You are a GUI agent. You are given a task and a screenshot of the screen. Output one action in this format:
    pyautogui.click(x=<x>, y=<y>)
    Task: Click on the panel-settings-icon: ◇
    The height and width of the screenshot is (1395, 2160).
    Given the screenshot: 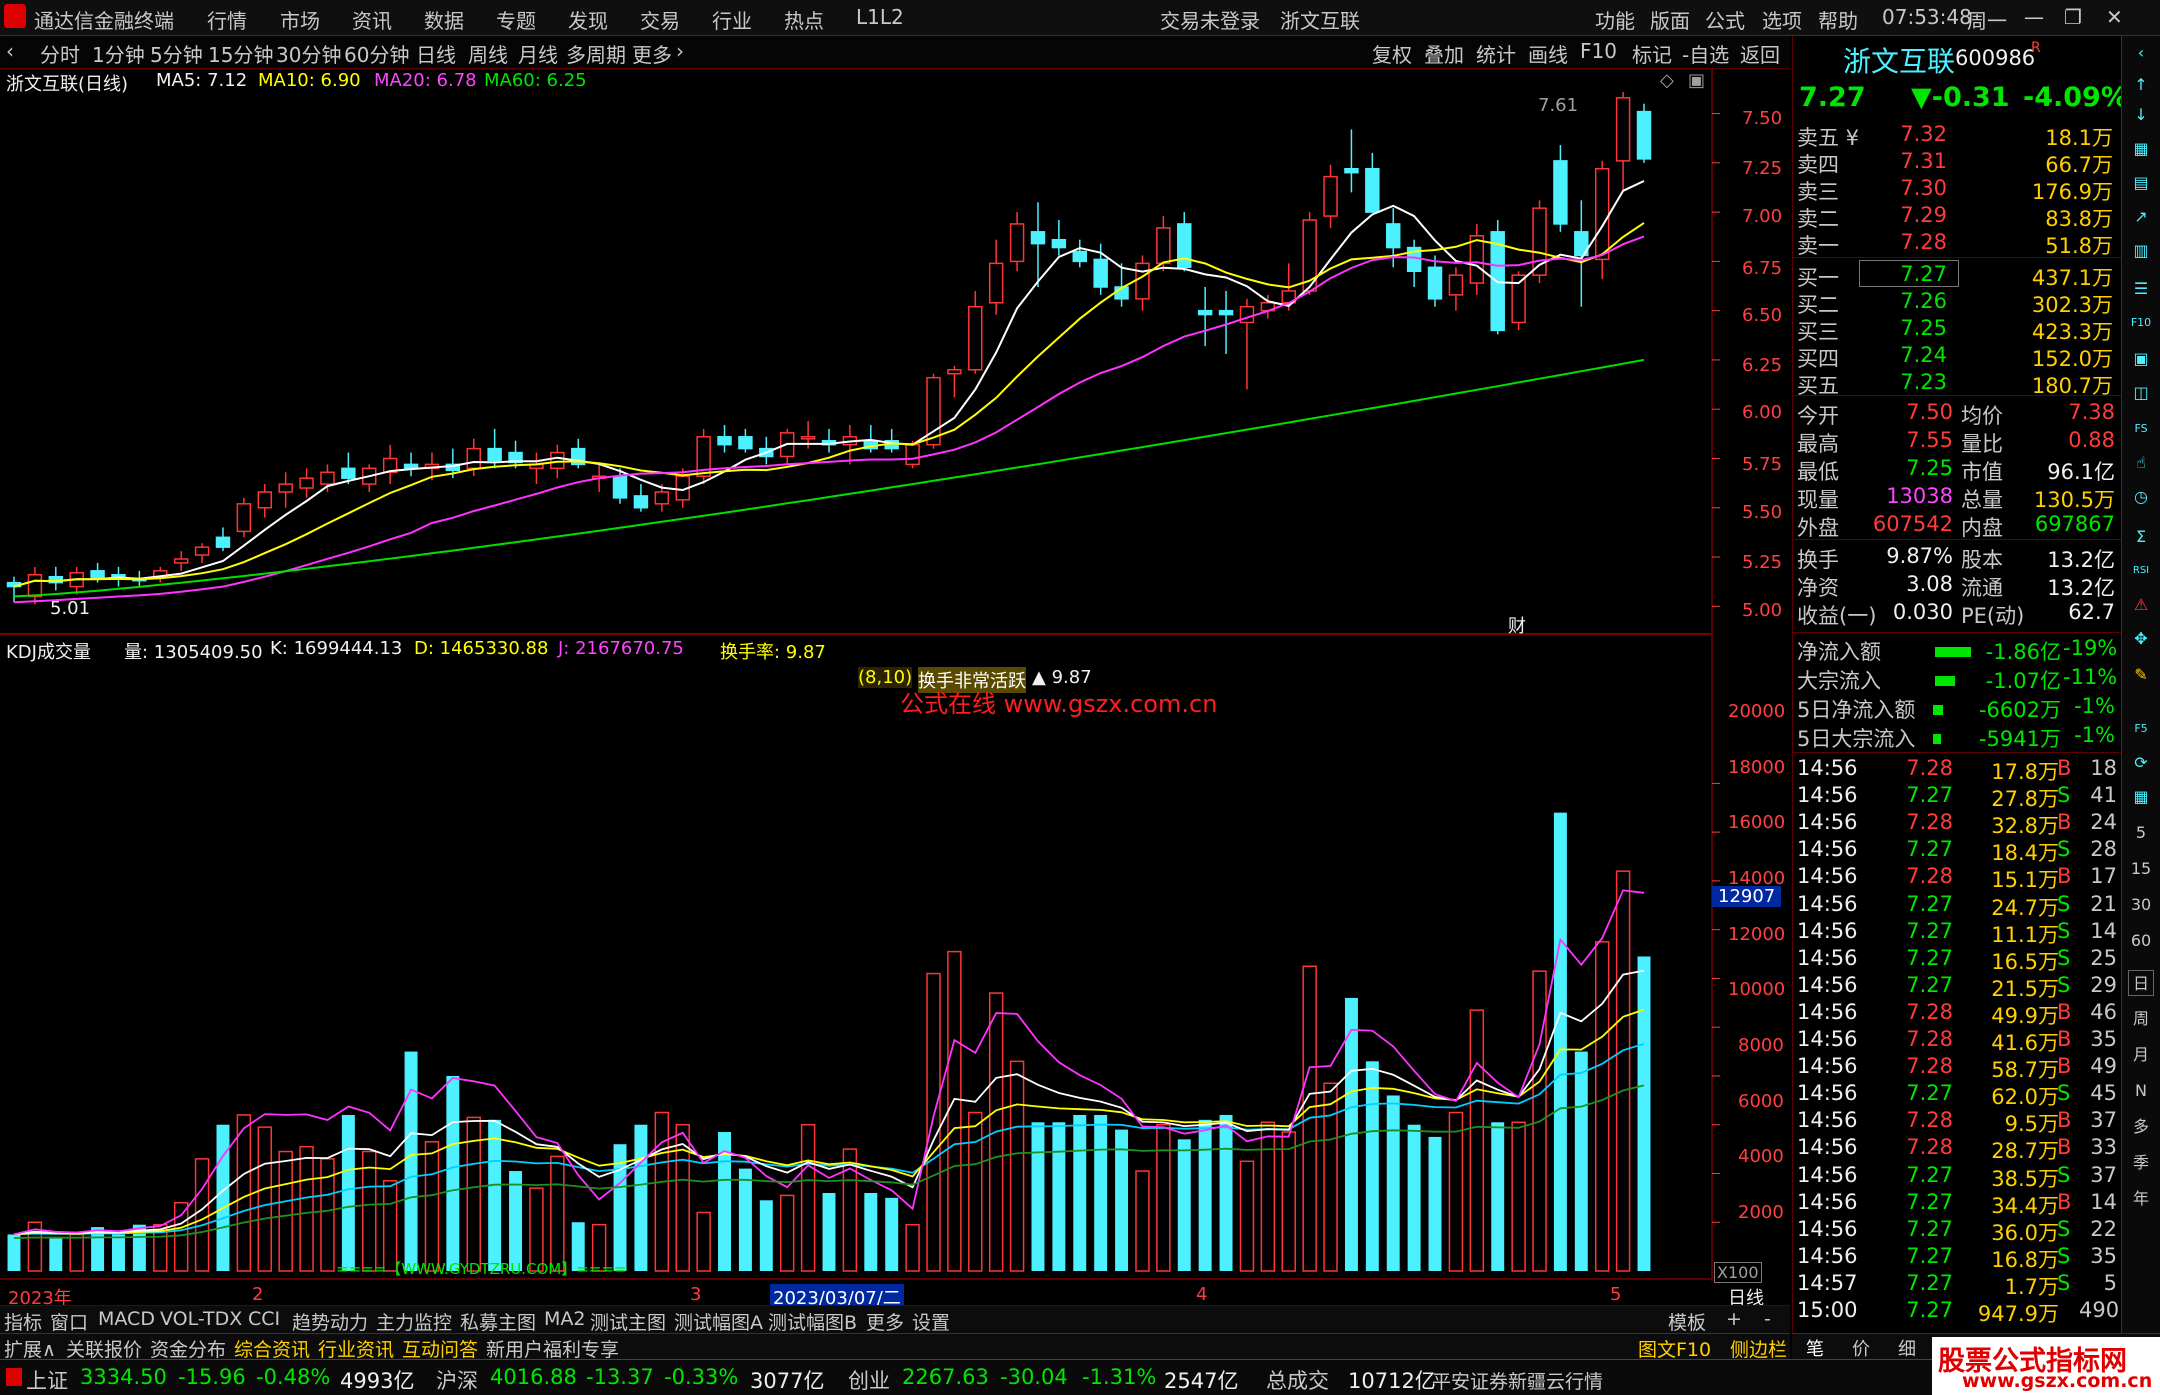 What is the action you would take?
    pyautogui.click(x=1667, y=80)
    